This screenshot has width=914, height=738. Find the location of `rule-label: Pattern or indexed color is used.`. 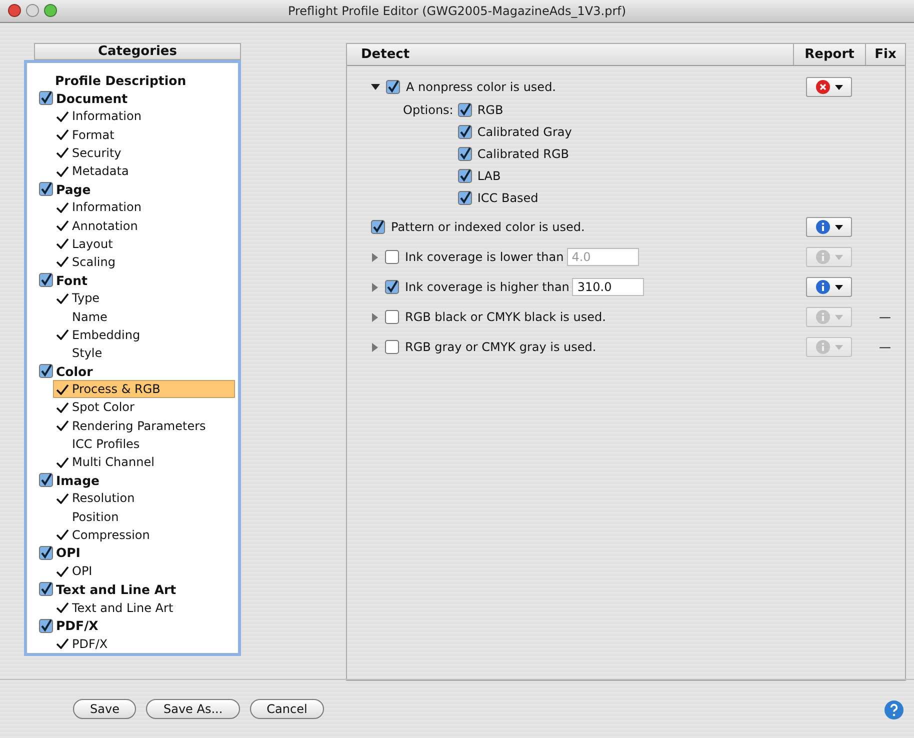

rule-label: Pattern or indexed color is used. is located at coordinates (488, 227).